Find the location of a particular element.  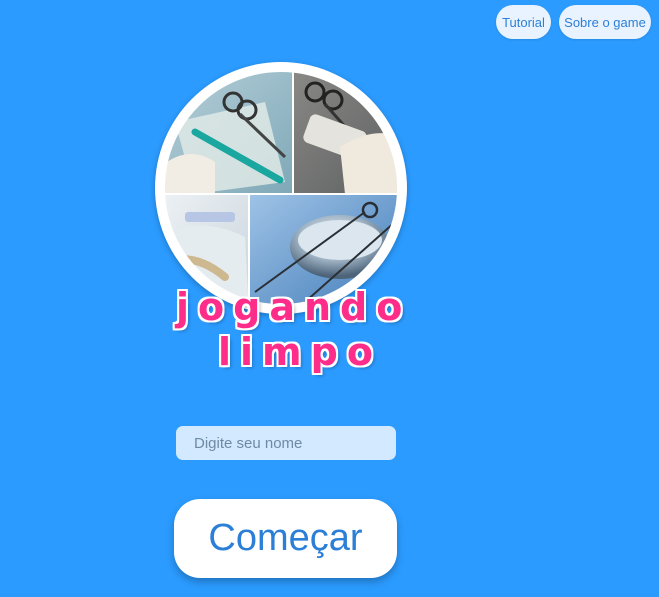

logo-title-line2: limpo is located at coordinates (300, 352).